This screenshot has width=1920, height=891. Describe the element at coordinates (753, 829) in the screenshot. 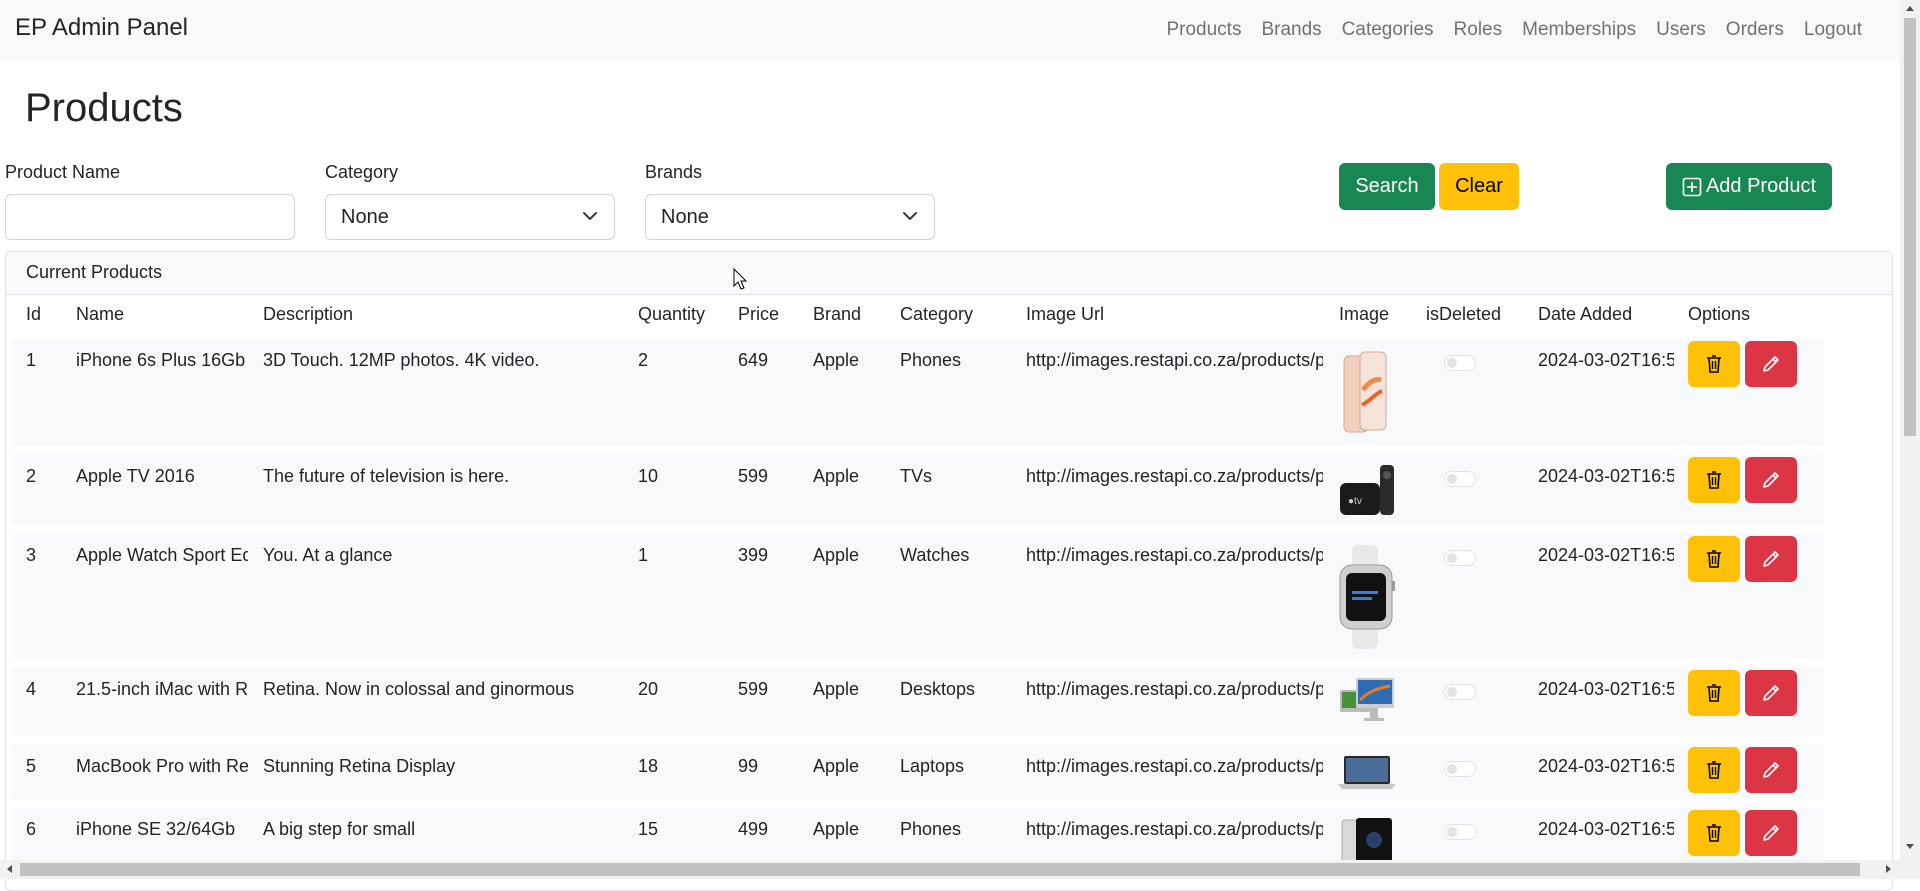

I see `cell-price: 499` at that location.